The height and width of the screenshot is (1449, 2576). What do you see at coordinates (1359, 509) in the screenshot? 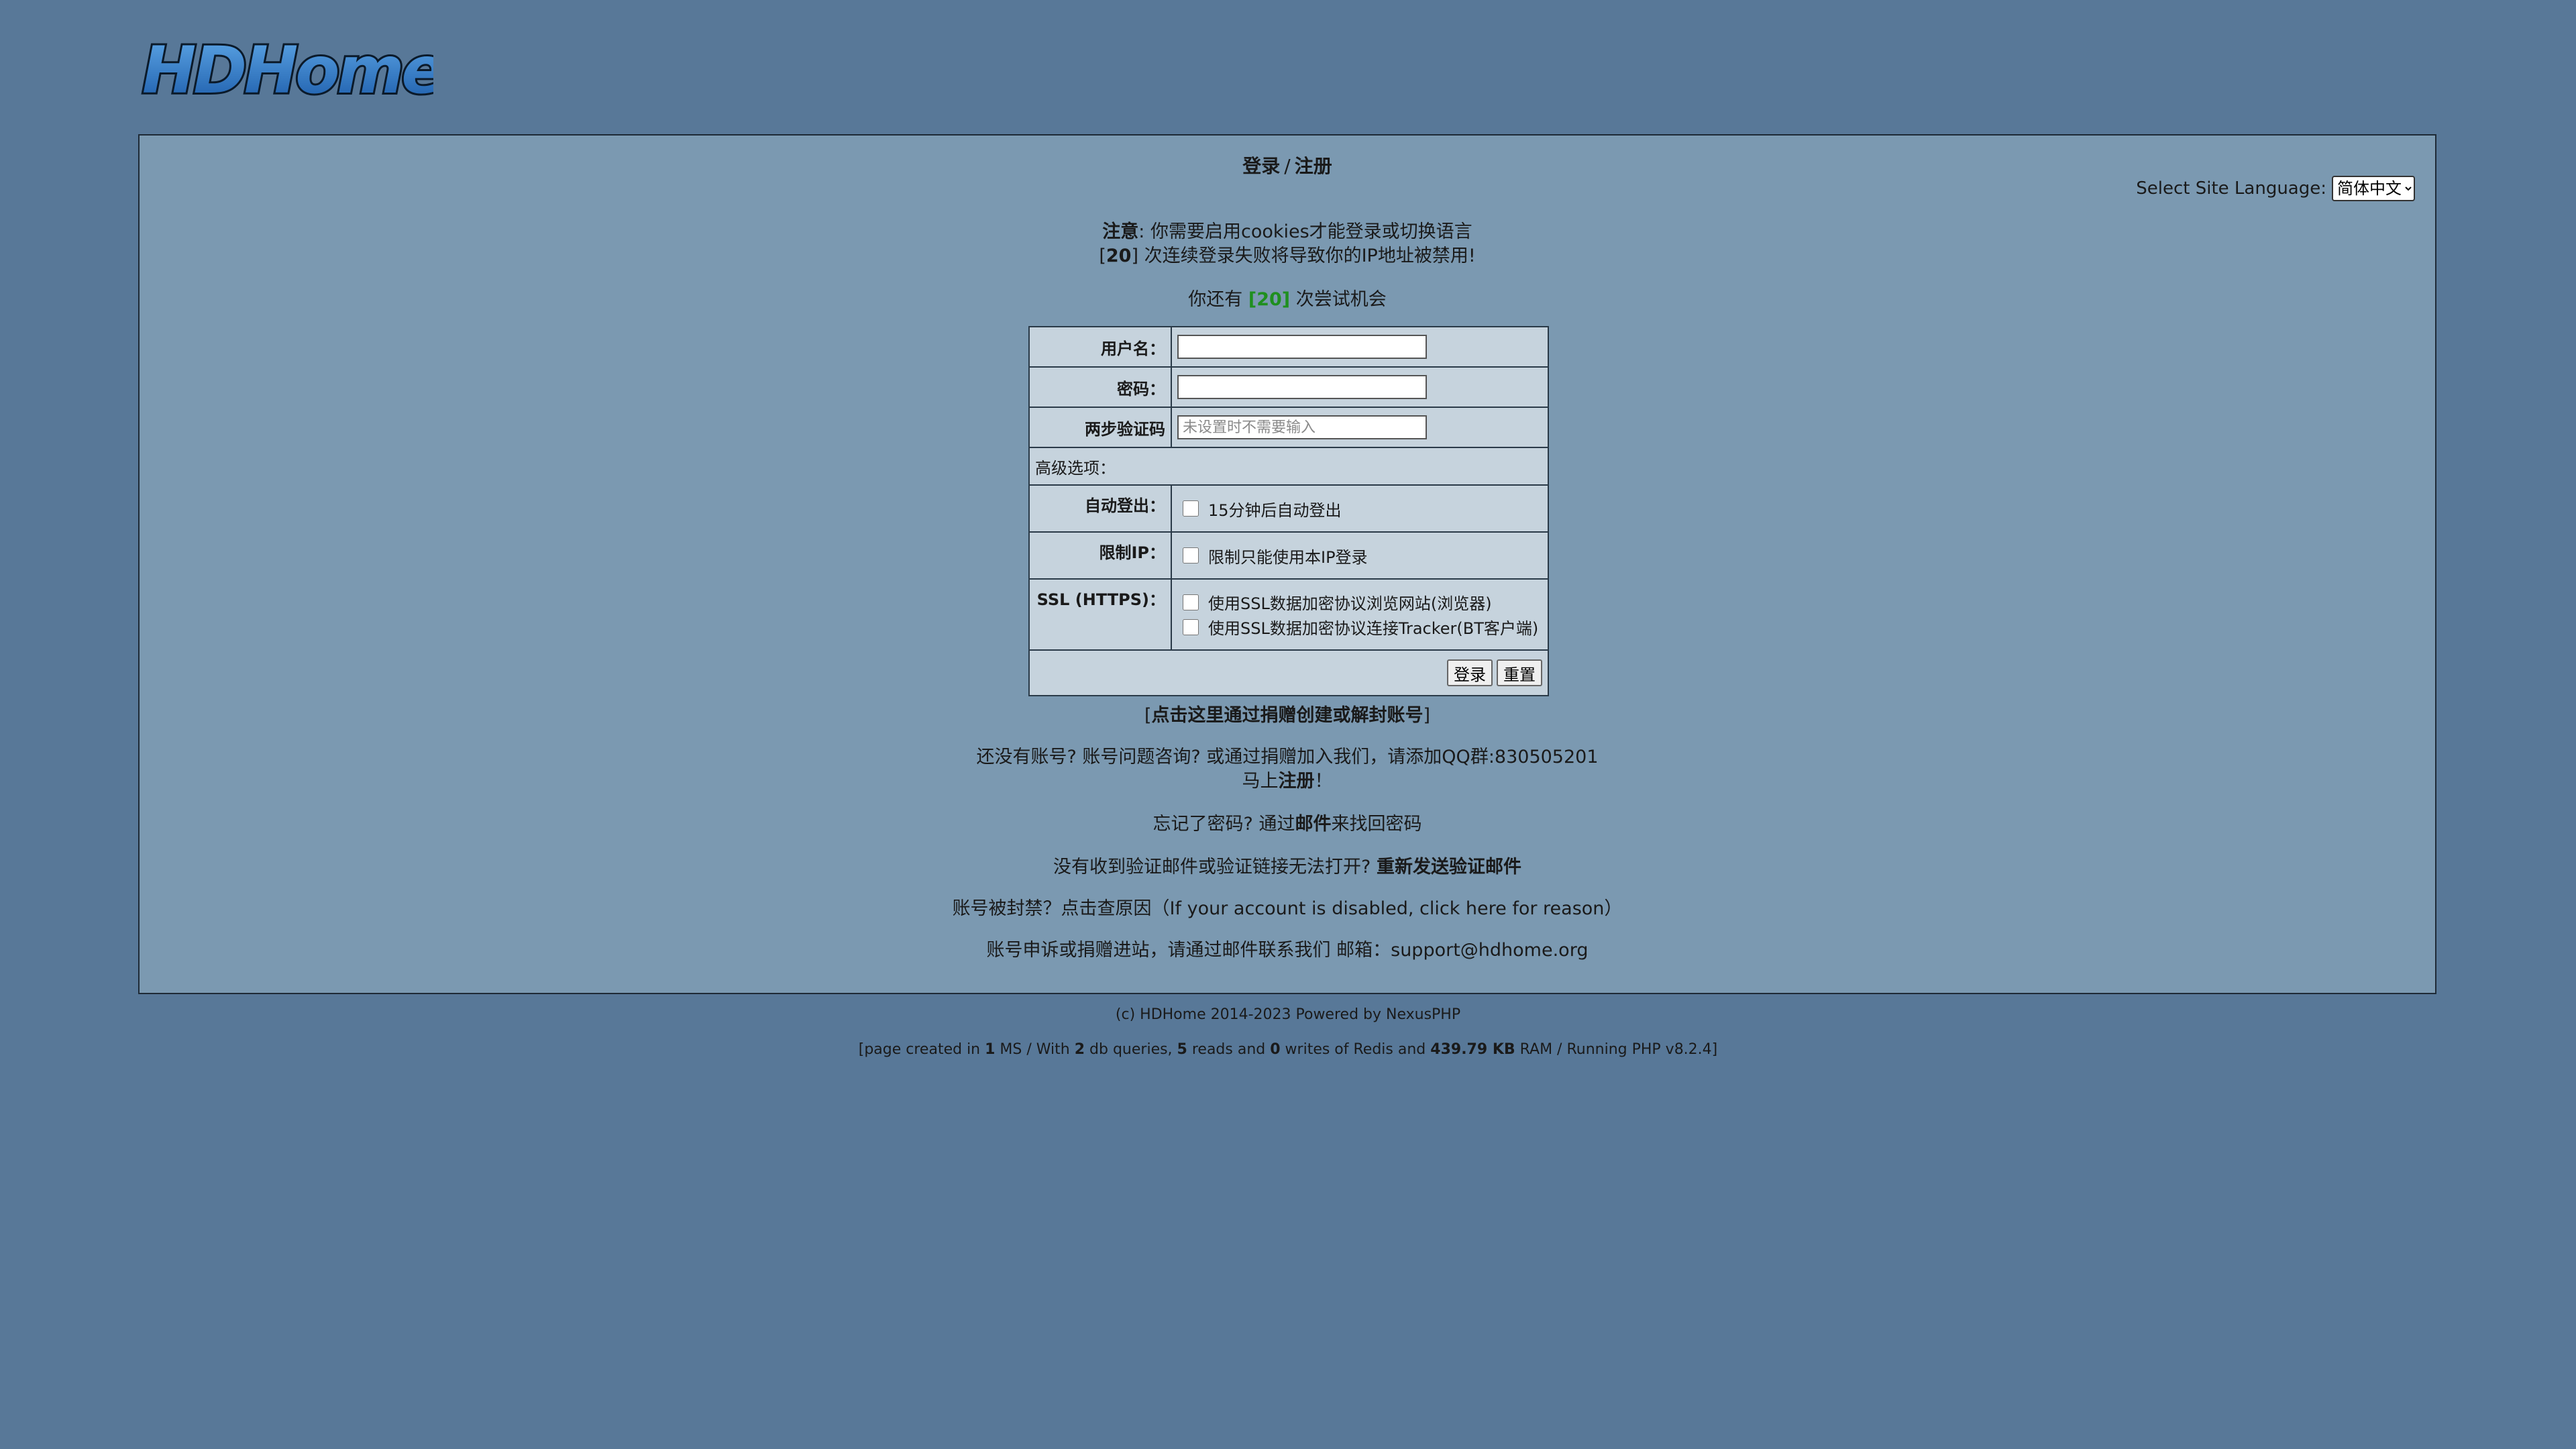
I see `autologout-option: 15分钟后自动登出` at bounding box center [1359, 509].